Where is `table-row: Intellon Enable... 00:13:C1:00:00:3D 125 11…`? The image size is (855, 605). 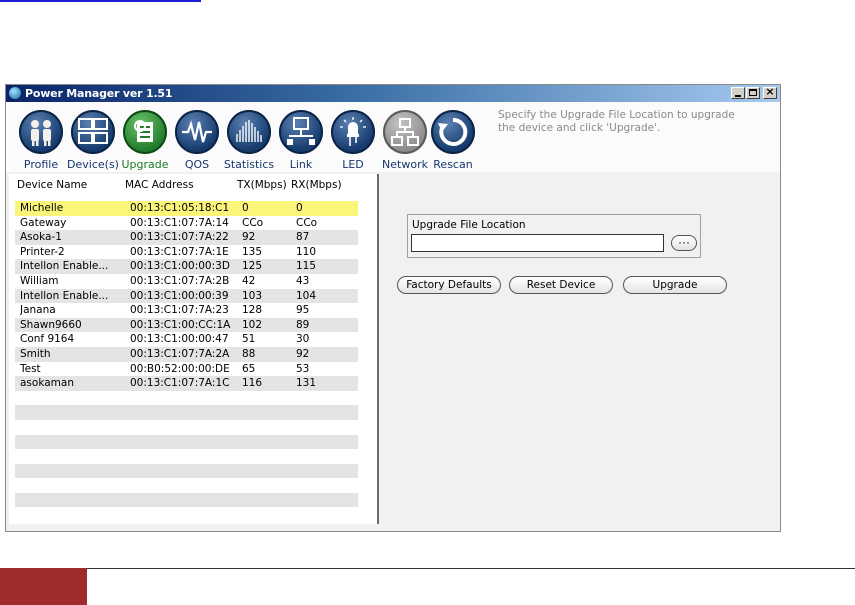 table-row: Intellon Enable... 00:13:C1:00:00:3D 125 11… is located at coordinates (186, 266).